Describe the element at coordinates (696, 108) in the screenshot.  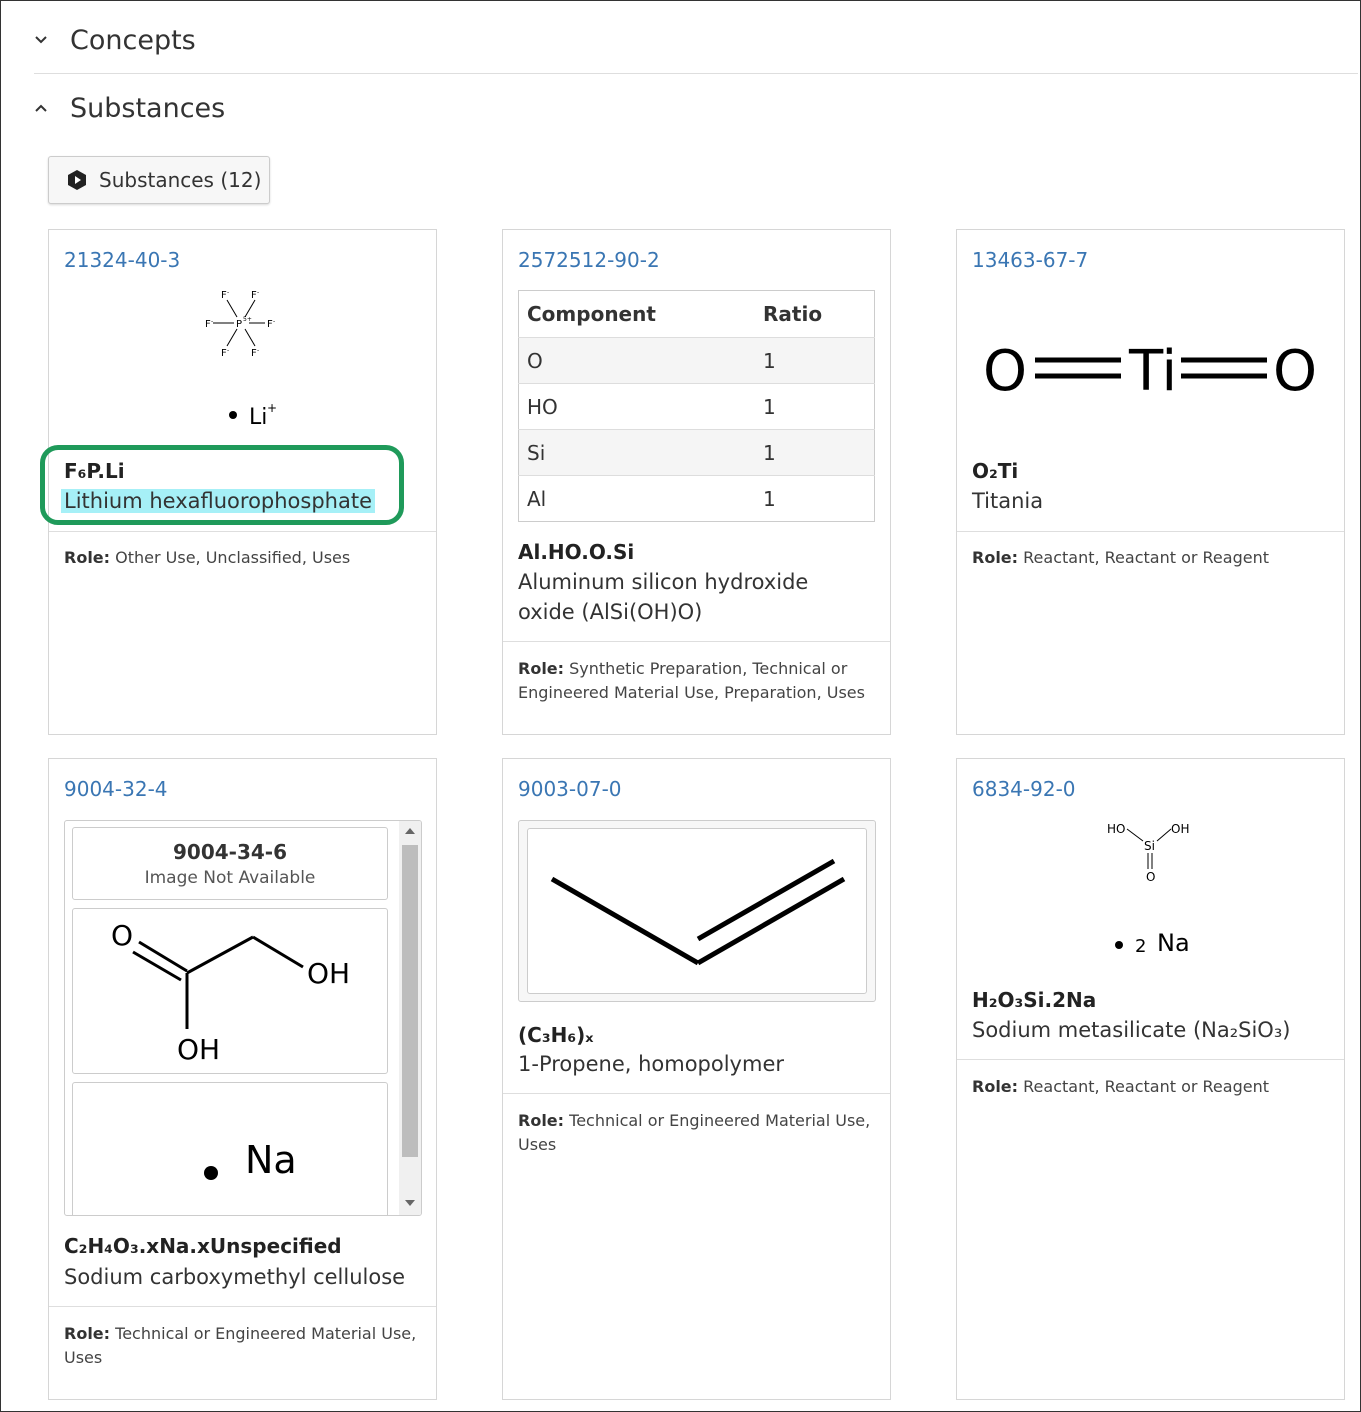
I see `section-header-substances: Substances` at that location.